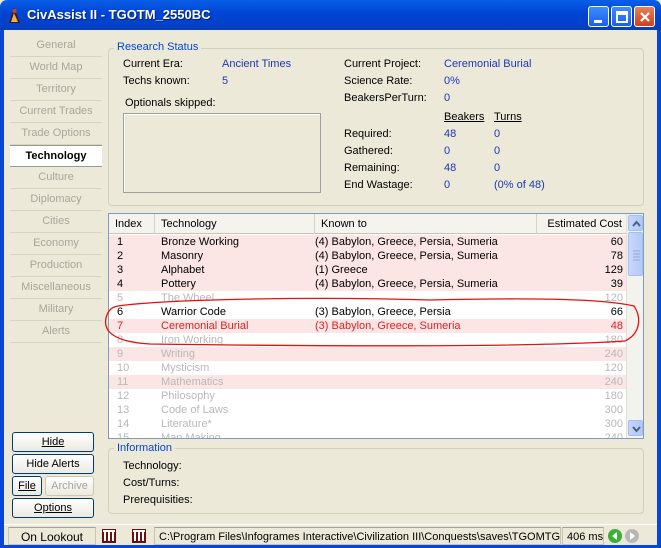  Describe the element at coordinates (56, 310) in the screenshot. I see `sidebar-item-military: Military` at that location.